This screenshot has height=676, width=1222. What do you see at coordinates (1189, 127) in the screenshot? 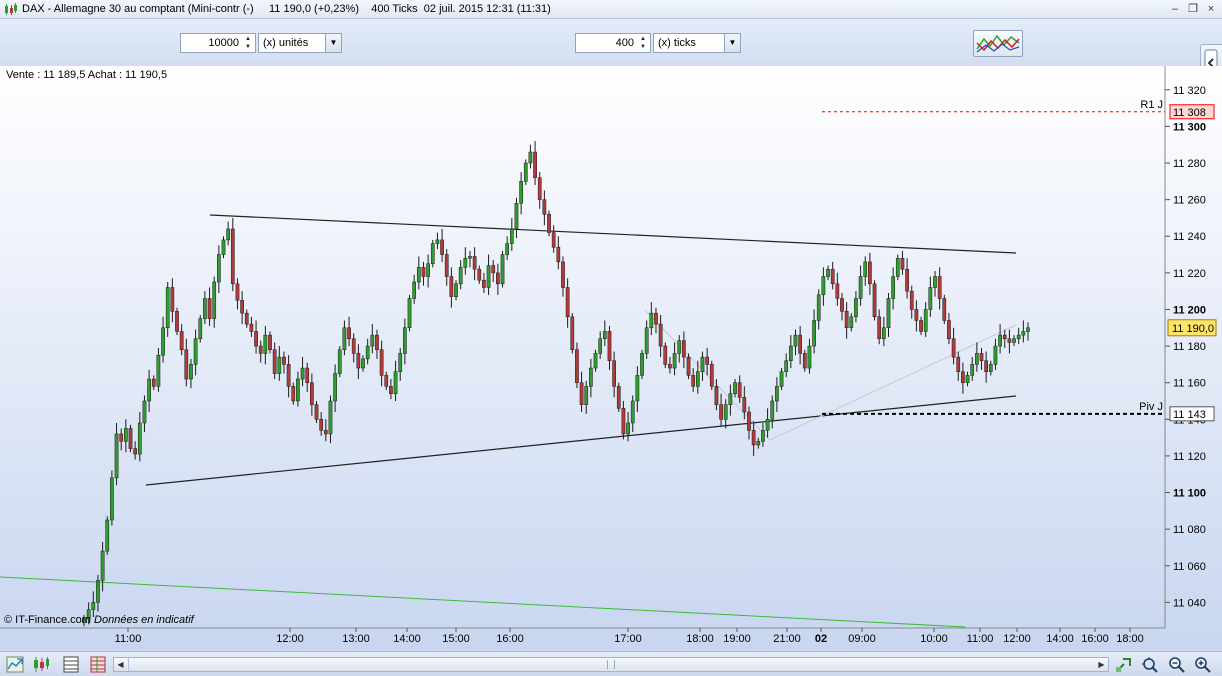
I see `y-tick-label: 11 300` at bounding box center [1189, 127].